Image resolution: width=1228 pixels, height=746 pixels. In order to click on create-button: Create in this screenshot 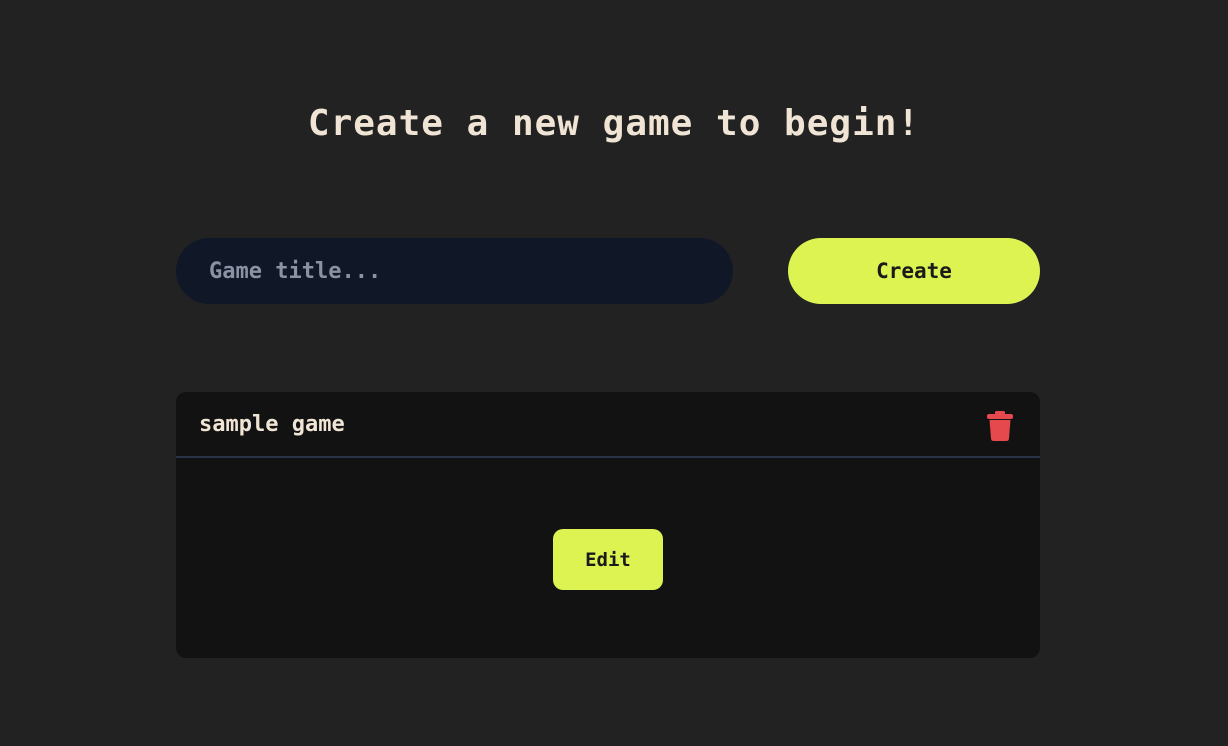, I will do `click(914, 271)`.